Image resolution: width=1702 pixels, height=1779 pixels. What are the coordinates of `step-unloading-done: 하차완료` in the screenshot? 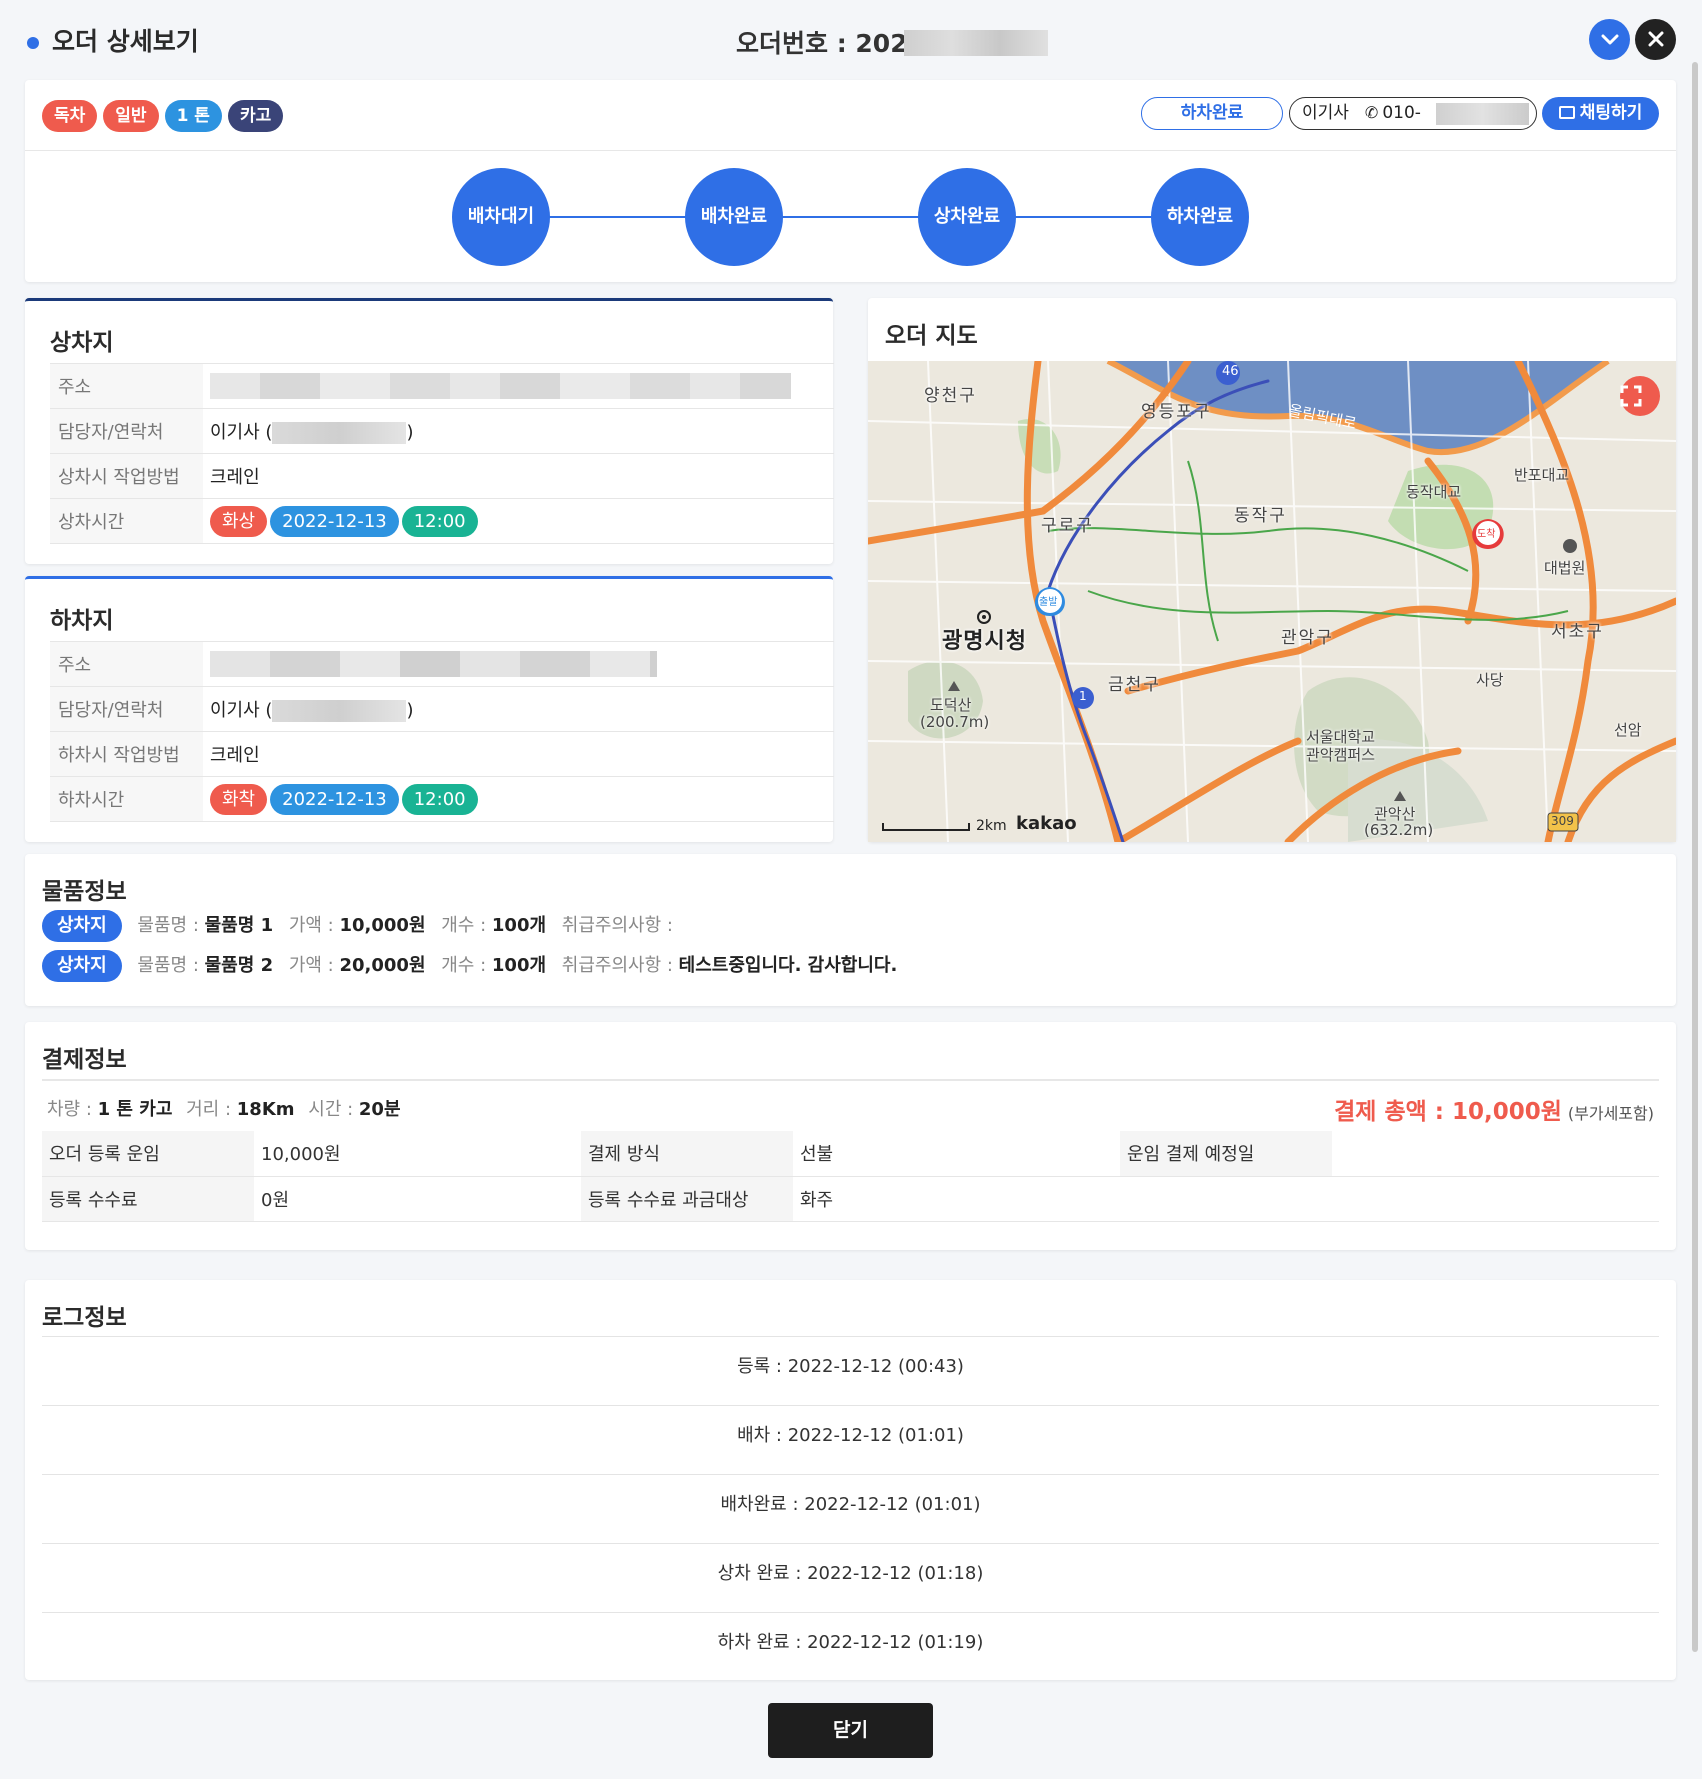 It's located at (1200, 217).